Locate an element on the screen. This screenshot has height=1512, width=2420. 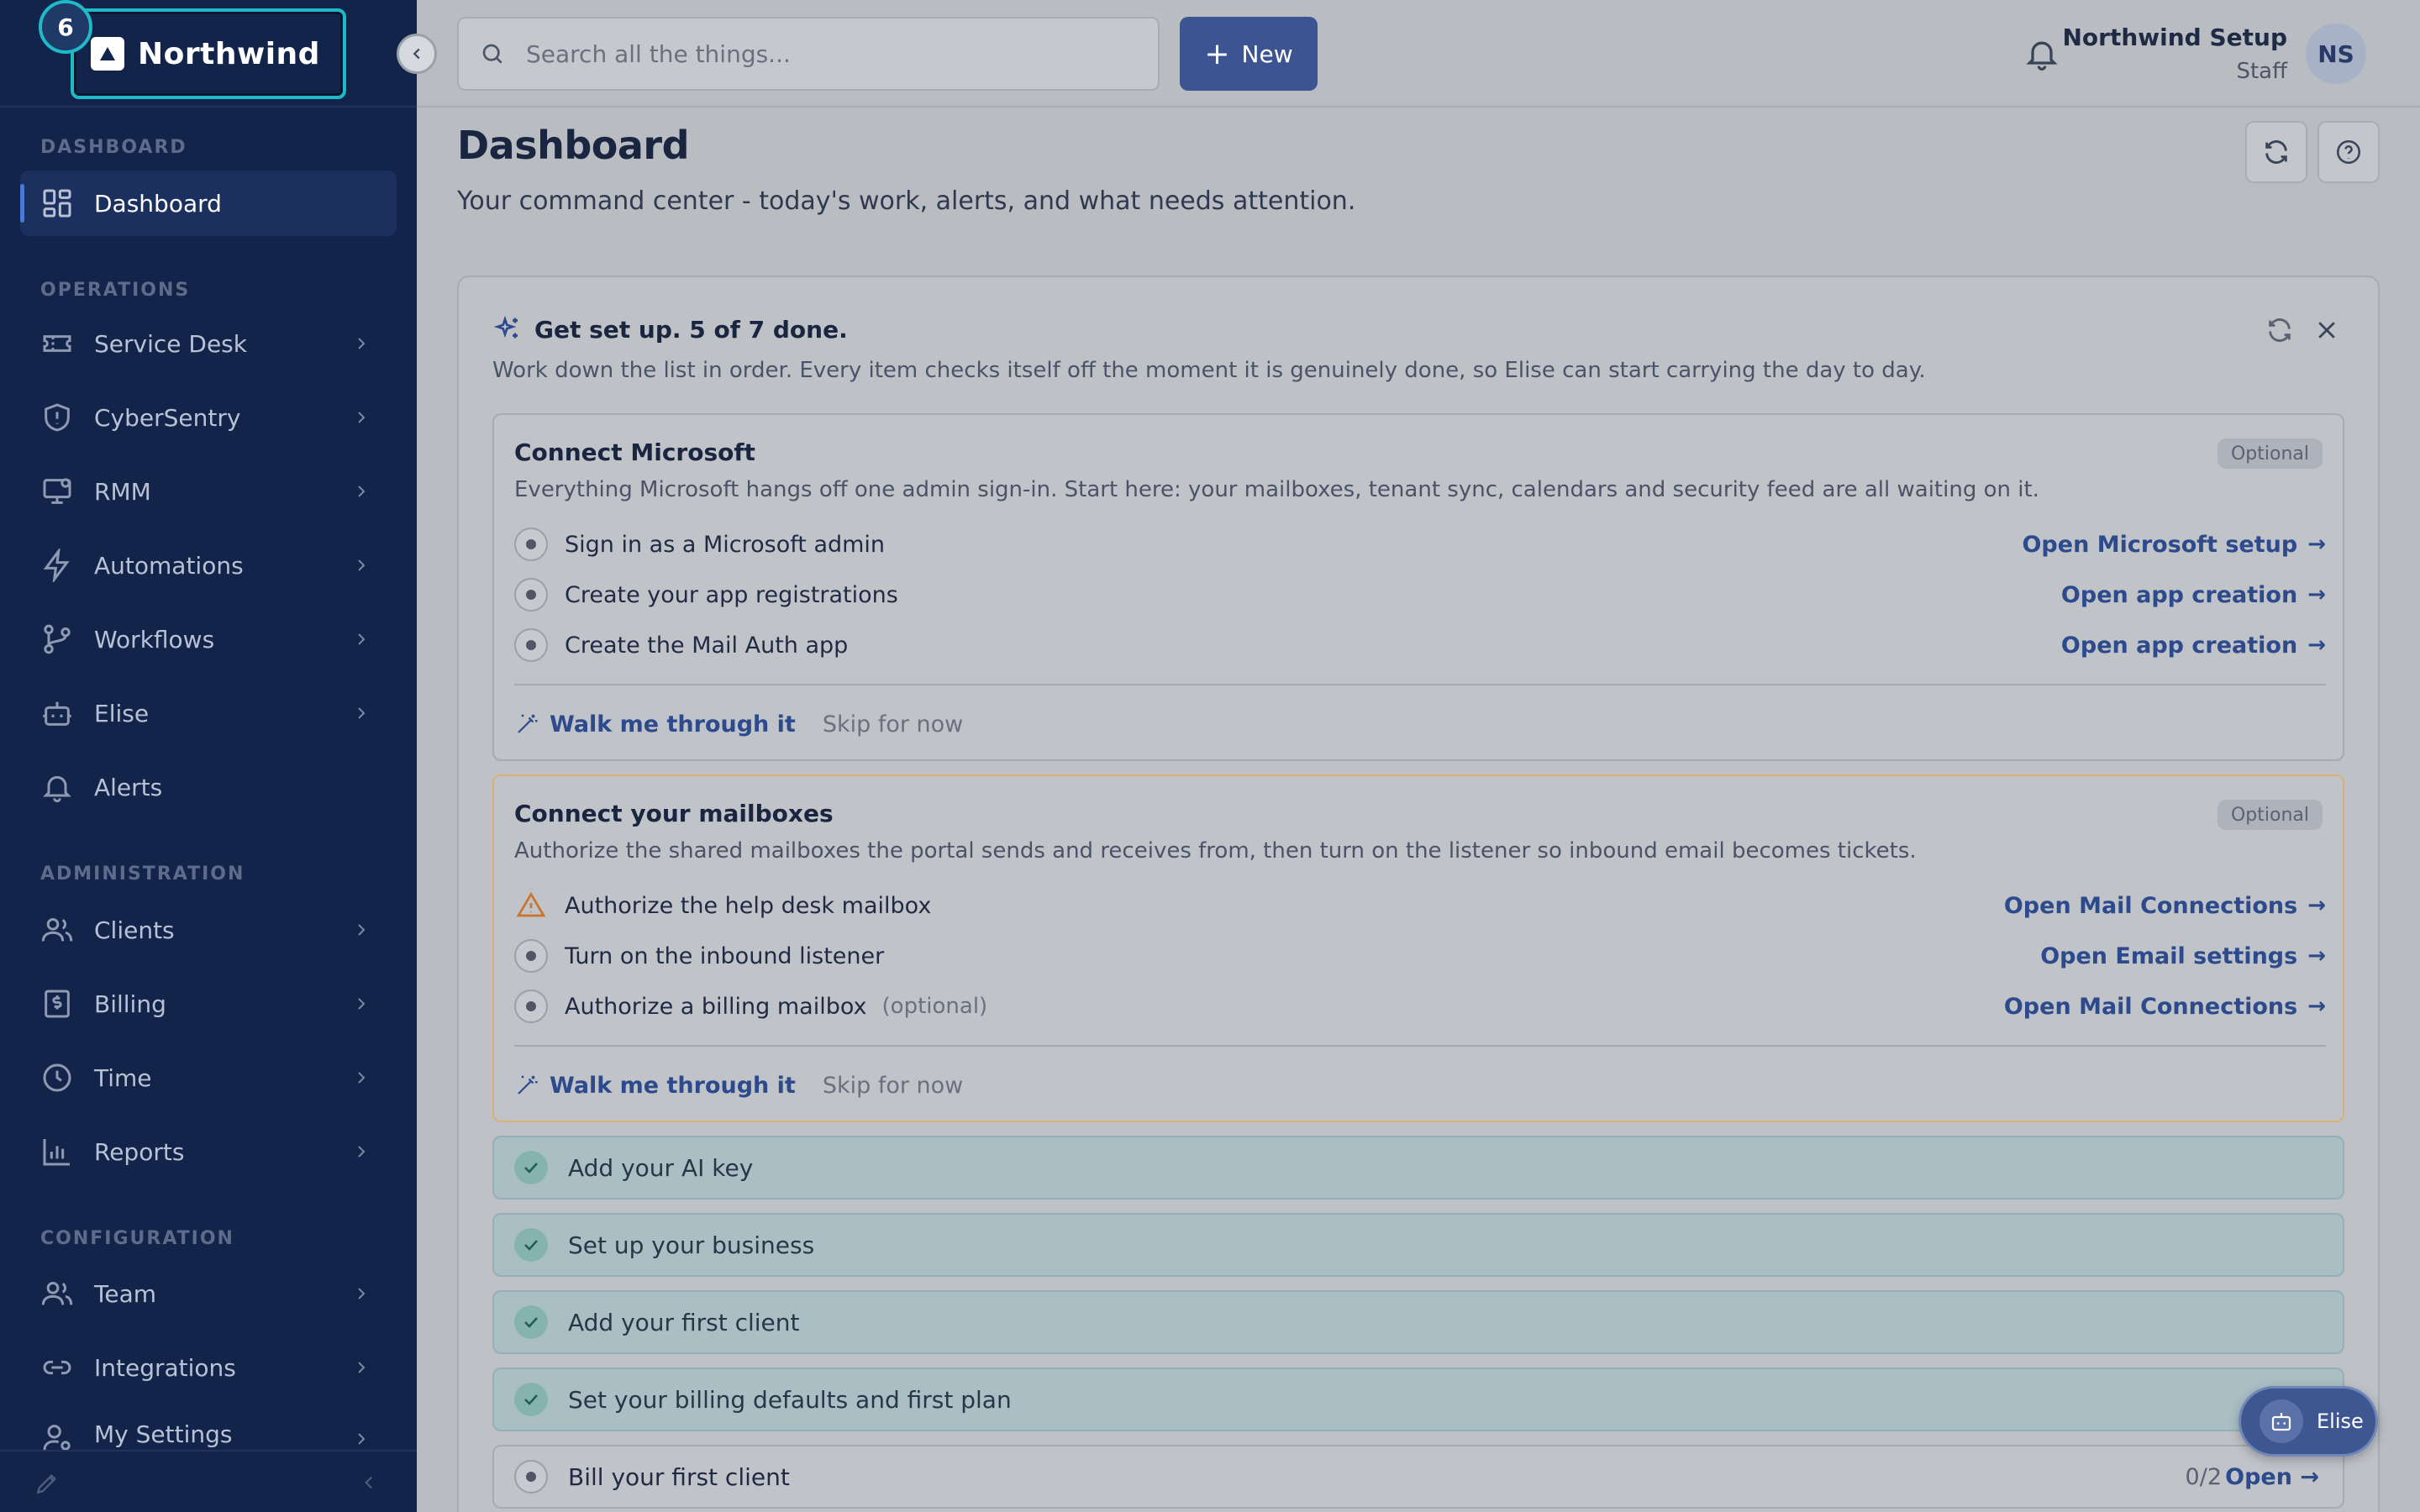
sidebar-item-label: Automations is located at coordinates (169, 565).